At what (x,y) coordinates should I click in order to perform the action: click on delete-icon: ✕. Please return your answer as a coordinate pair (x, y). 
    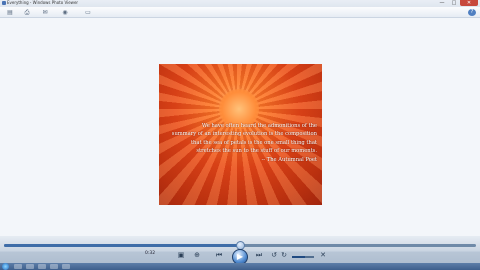
    Looking at the image, I should click on (323, 255).